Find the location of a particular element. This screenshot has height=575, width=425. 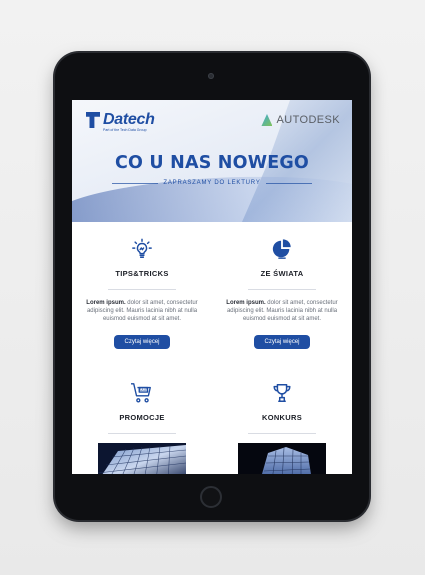

subtitle-divider-left is located at coordinates (135, 183).